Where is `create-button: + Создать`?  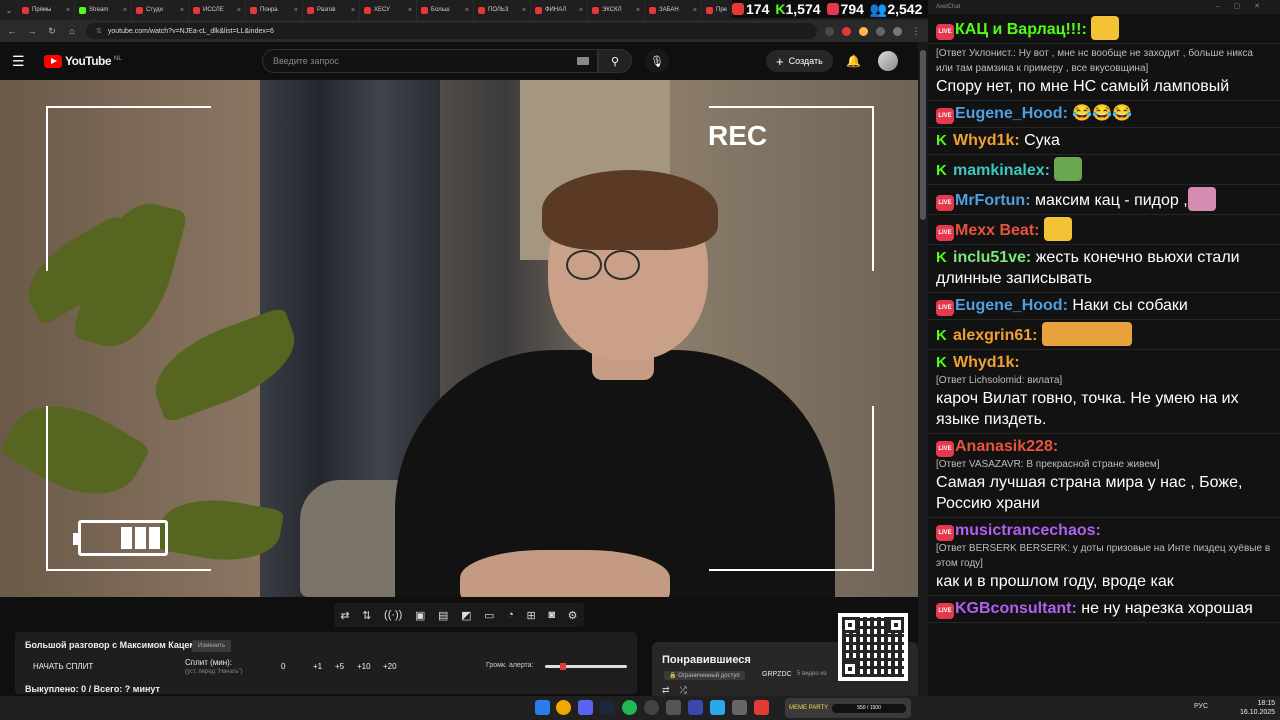
create-button: + Создать is located at coordinates (799, 61).